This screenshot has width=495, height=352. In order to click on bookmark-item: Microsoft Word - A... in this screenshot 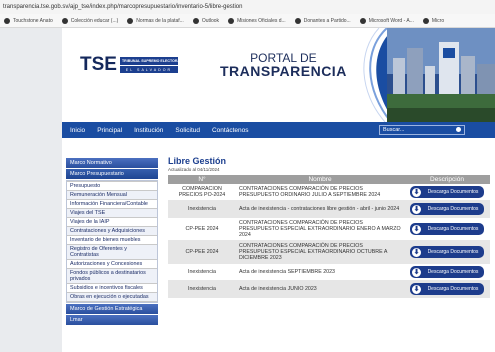, I will do `click(386, 20)`.